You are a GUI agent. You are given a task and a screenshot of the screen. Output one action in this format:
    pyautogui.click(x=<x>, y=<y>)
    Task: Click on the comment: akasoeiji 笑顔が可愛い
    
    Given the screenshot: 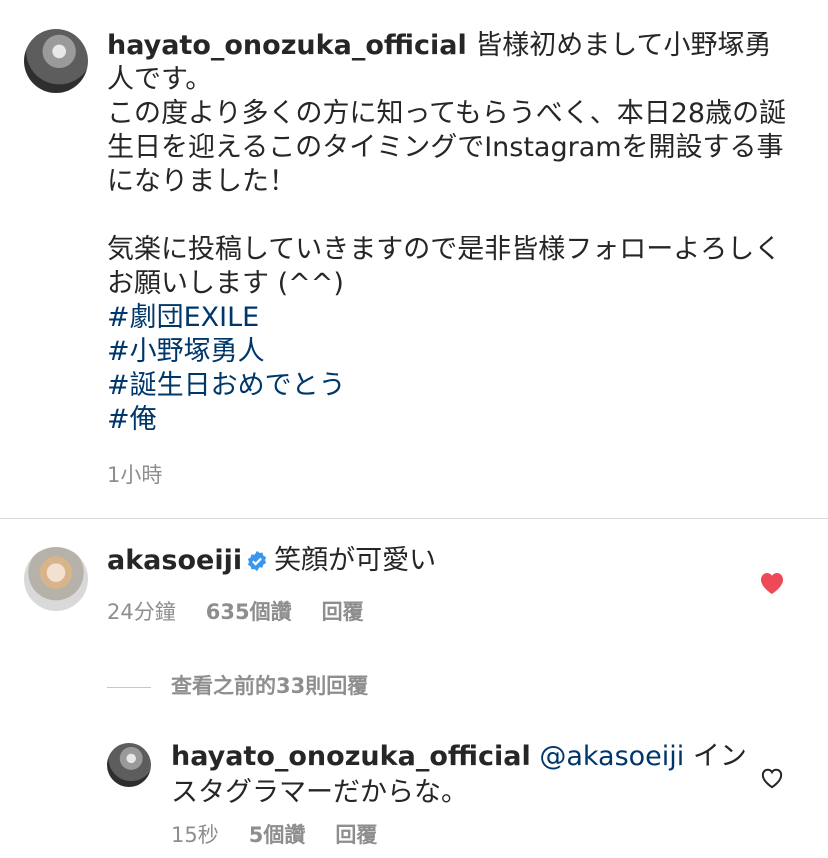 What is the action you would take?
    pyautogui.click(x=271, y=561)
    